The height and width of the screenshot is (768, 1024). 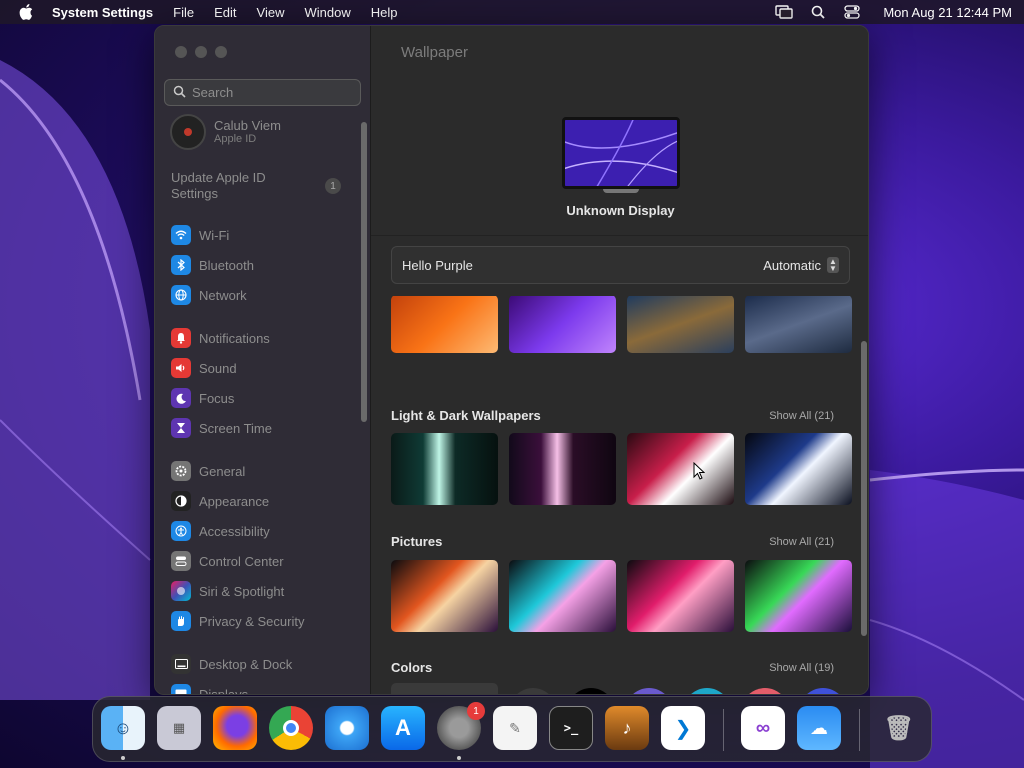 What do you see at coordinates (261, 338) in the screenshot?
I see `sidebar-item-notifications: Notifications` at bounding box center [261, 338].